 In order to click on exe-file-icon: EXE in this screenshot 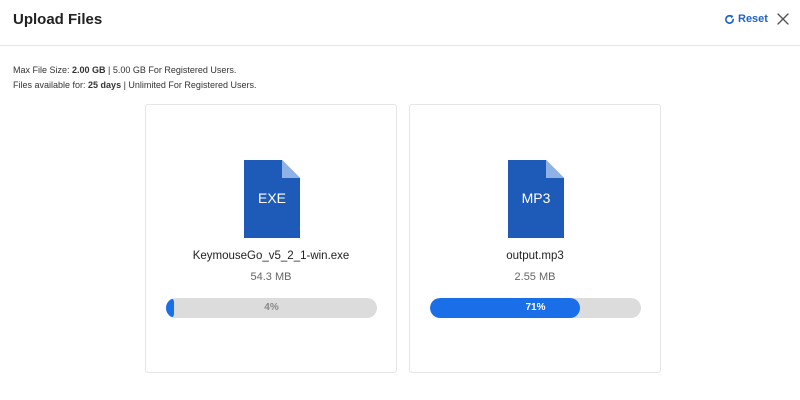, I will do `click(272, 199)`.